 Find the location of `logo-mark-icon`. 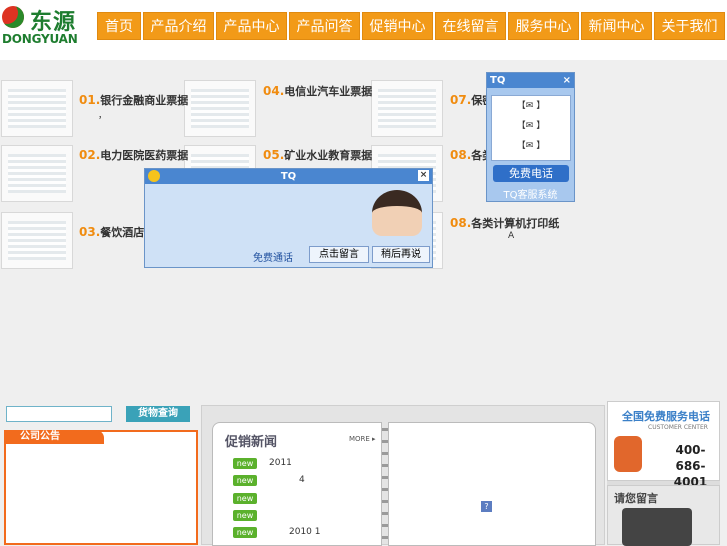

logo-mark-icon is located at coordinates (13, 17).